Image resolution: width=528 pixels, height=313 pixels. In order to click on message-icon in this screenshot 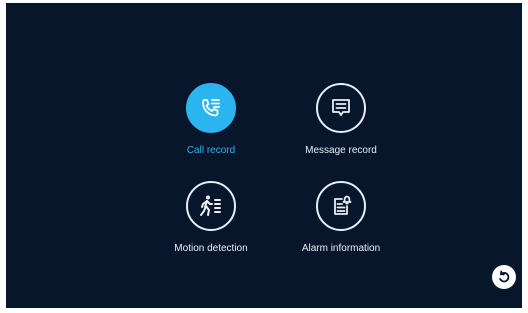, I will do `click(341, 108)`.